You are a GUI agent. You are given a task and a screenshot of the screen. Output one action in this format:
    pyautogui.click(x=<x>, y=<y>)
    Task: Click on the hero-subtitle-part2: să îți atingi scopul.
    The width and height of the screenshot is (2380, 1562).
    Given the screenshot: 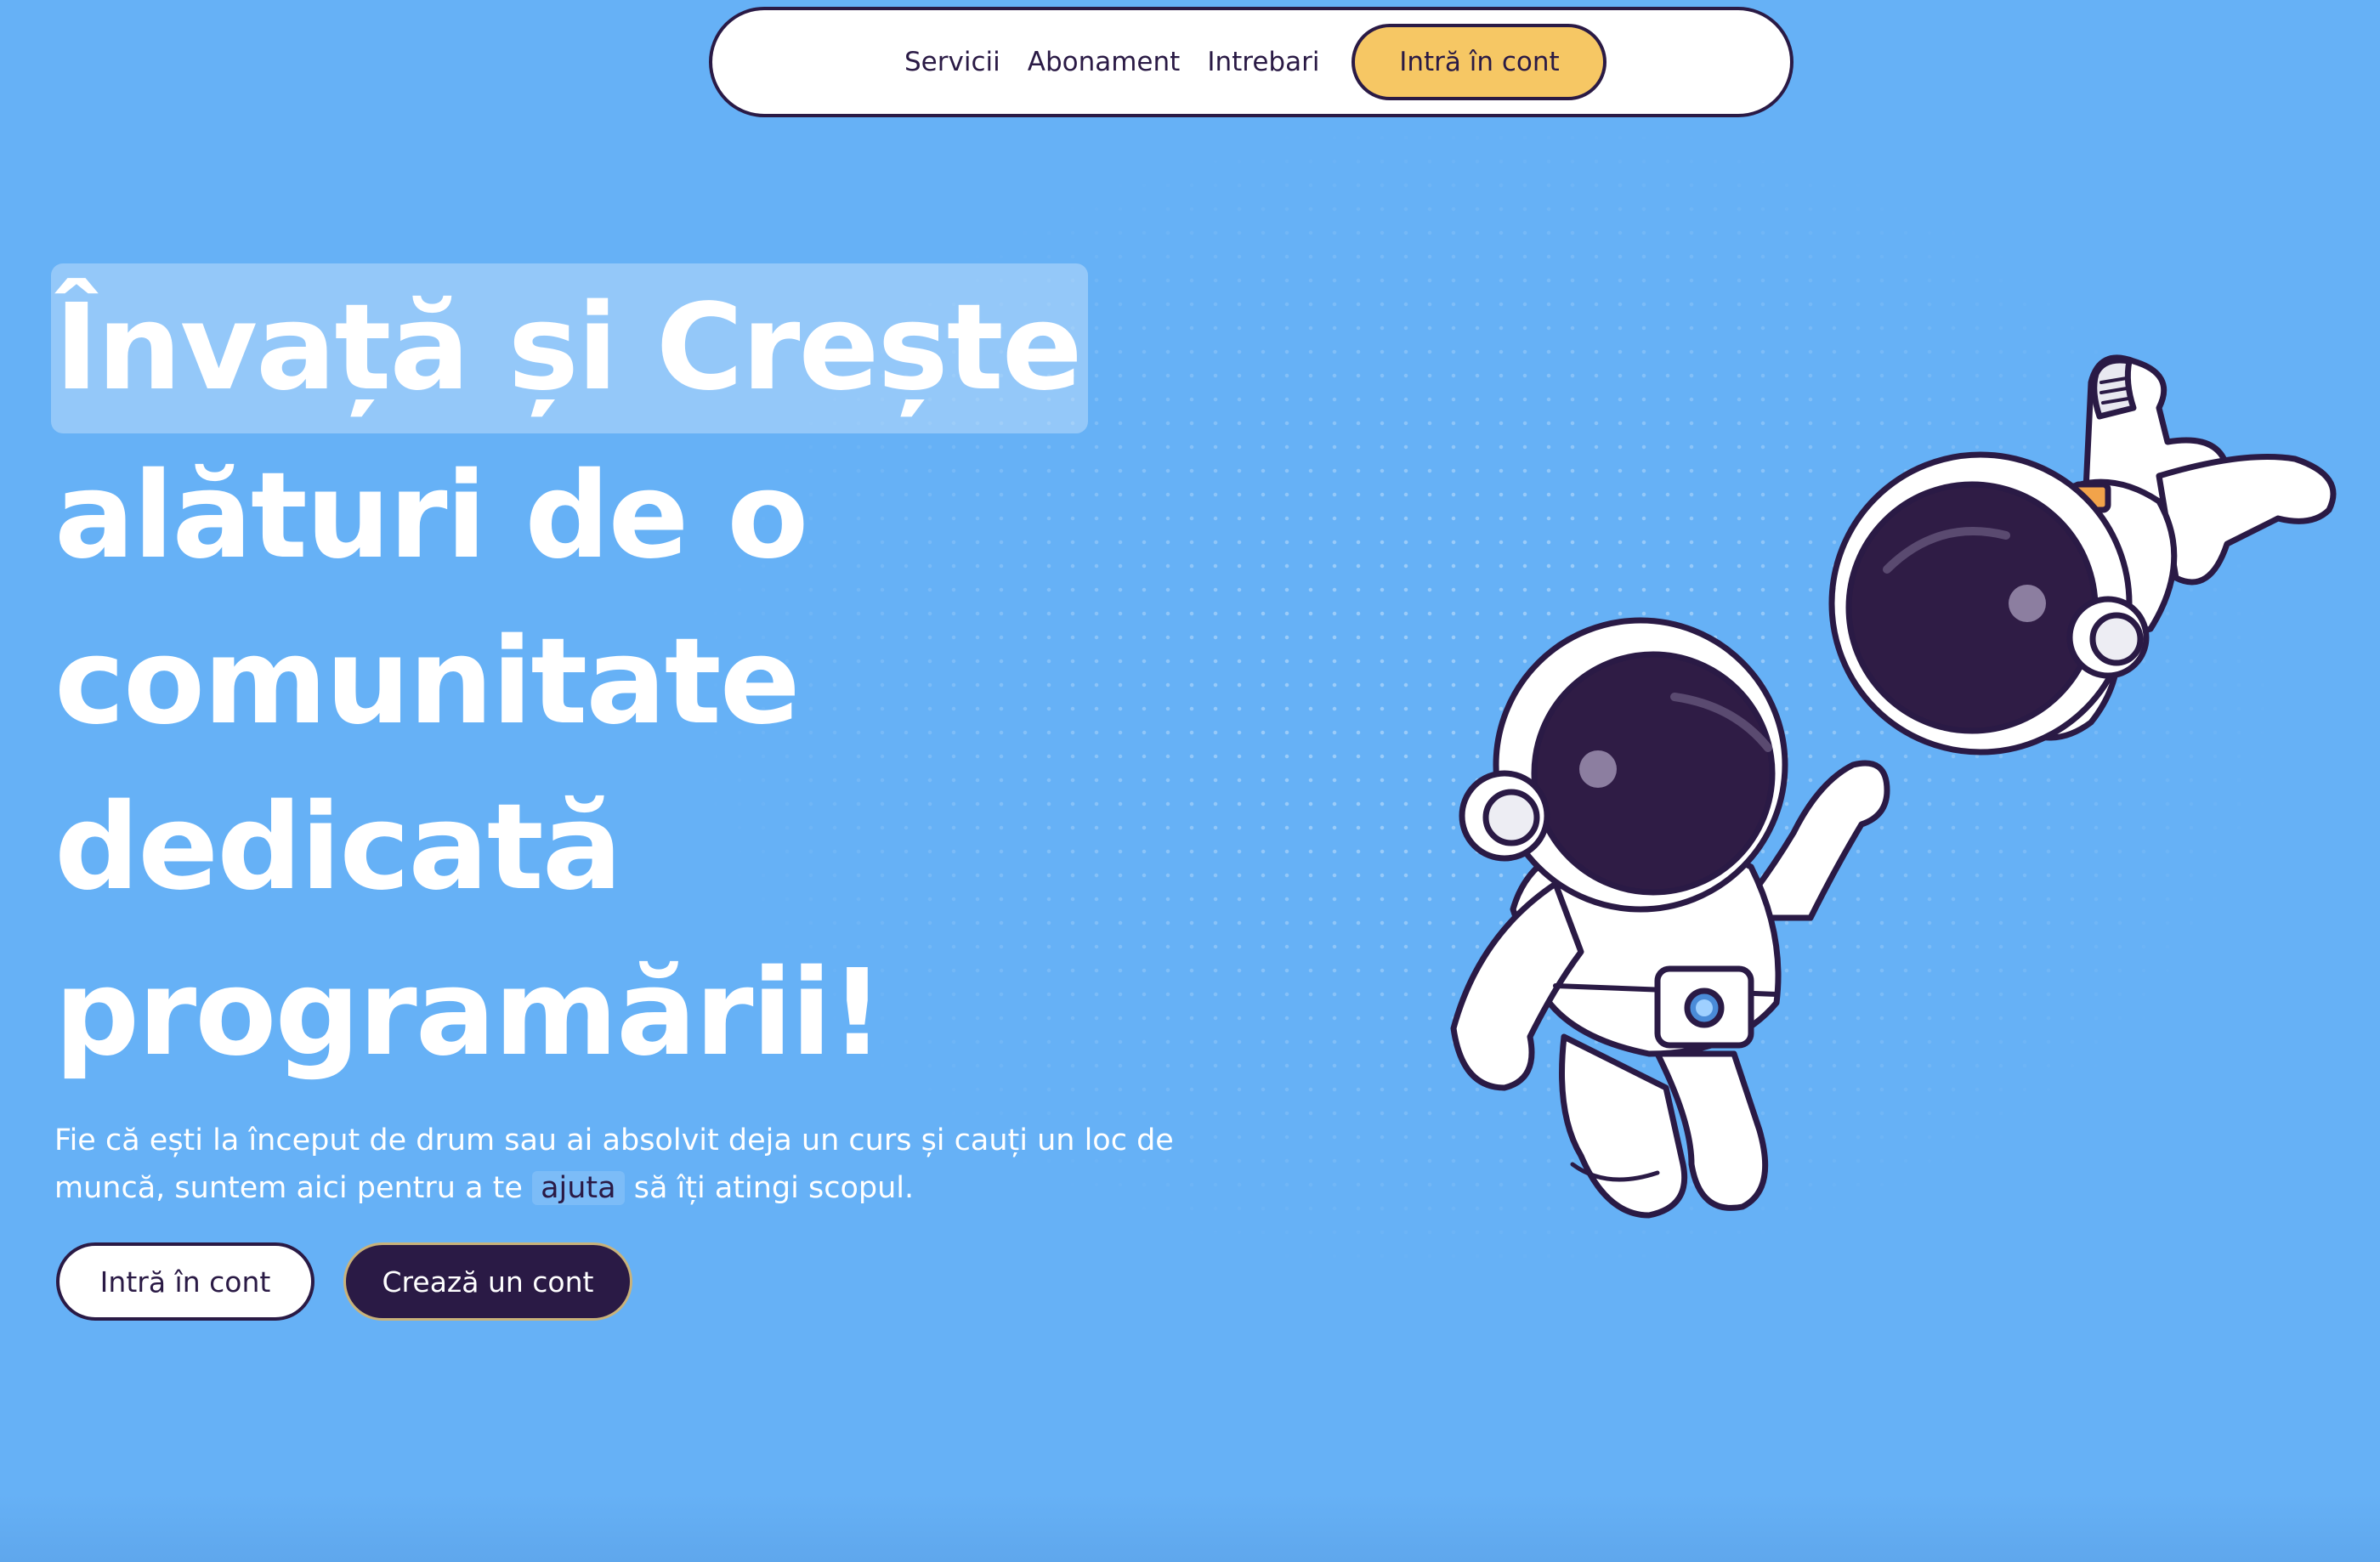 What is the action you would take?
    pyautogui.click(x=774, y=1188)
    